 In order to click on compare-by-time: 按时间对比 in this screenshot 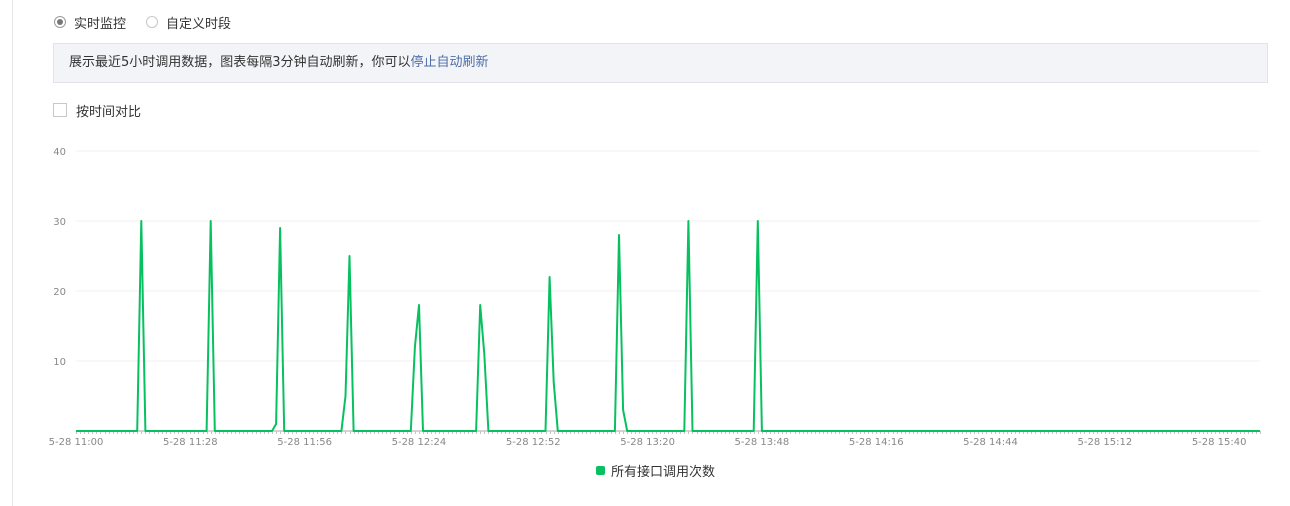, I will do `click(97, 110)`.